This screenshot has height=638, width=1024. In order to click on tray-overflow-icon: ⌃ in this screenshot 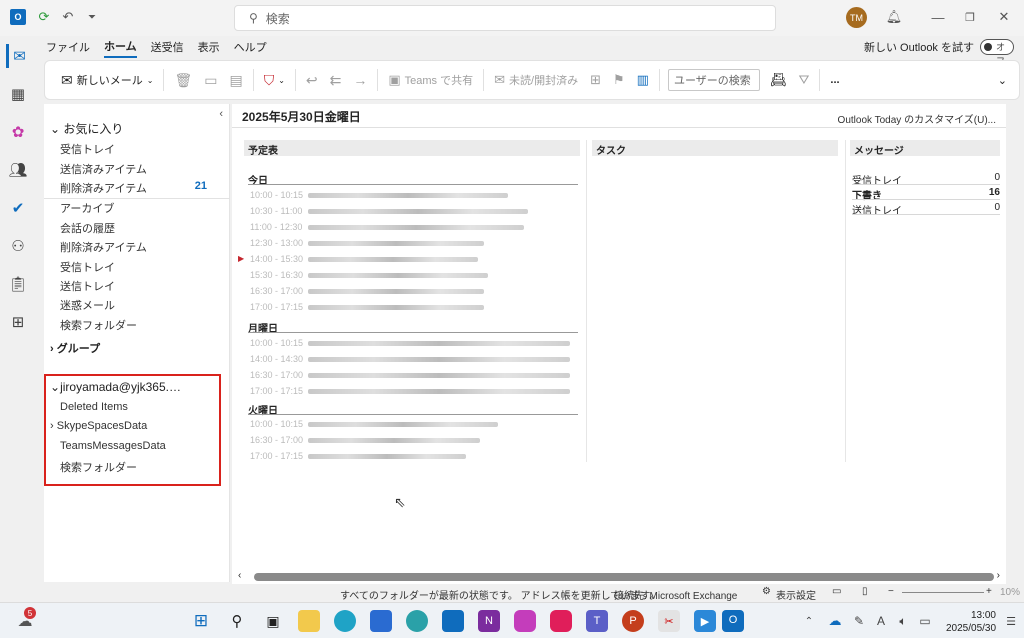, I will do `click(809, 621)`.